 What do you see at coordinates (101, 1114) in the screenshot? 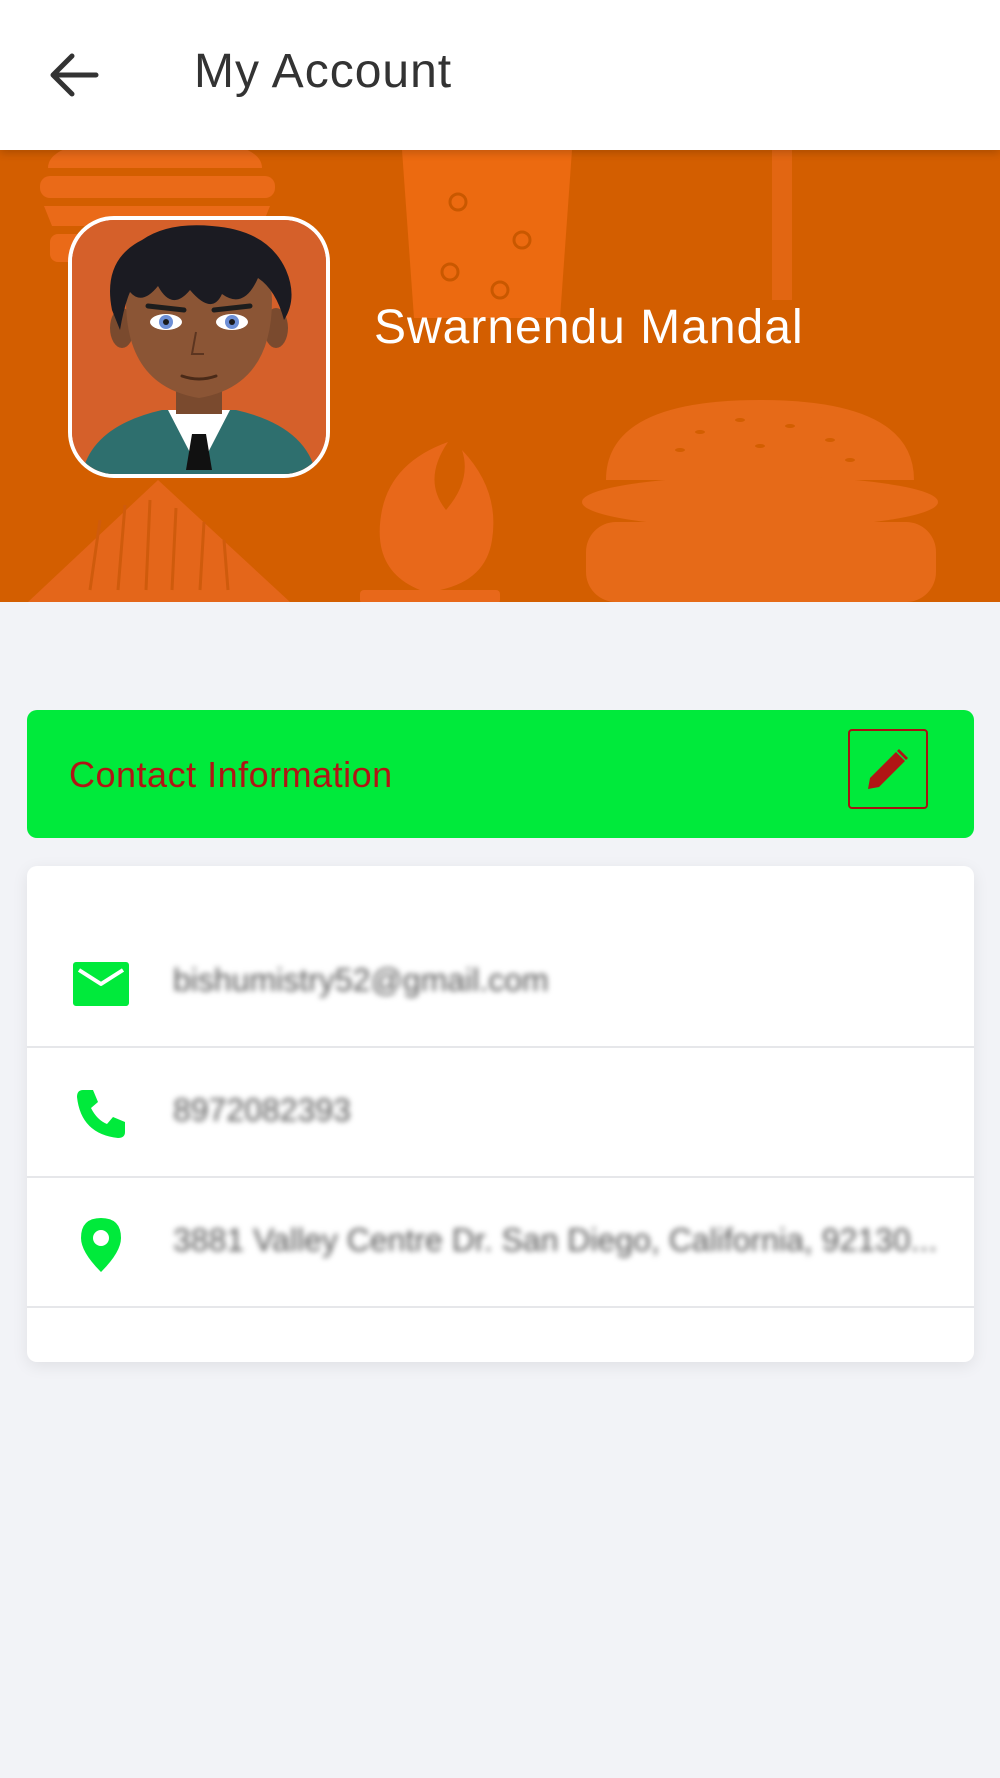
I see `phone-icon` at bounding box center [101, 1114].